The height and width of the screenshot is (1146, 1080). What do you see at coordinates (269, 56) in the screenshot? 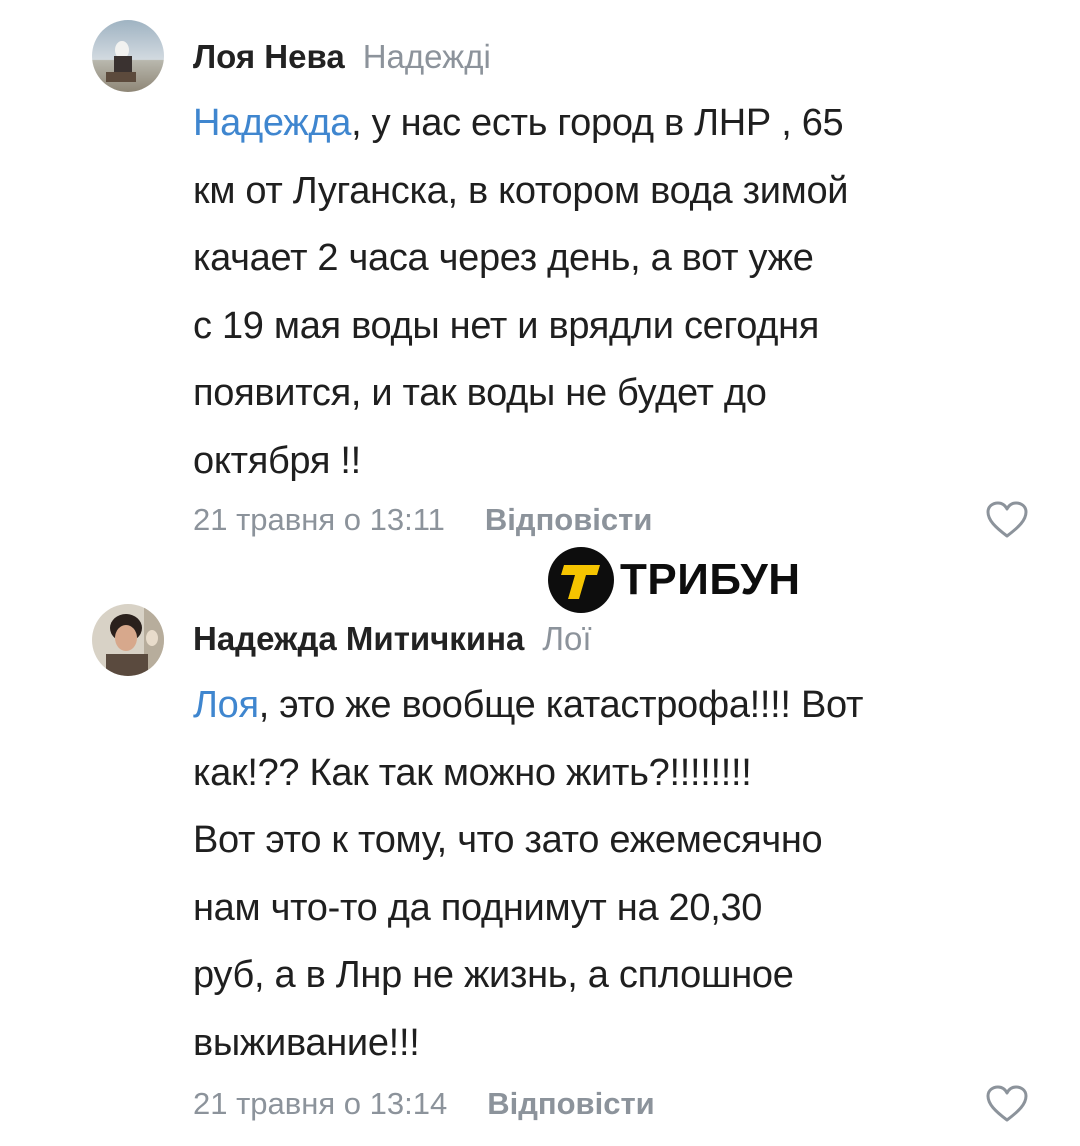
I see `author-name: Лоя Нева` at bounding box center [269, 56].